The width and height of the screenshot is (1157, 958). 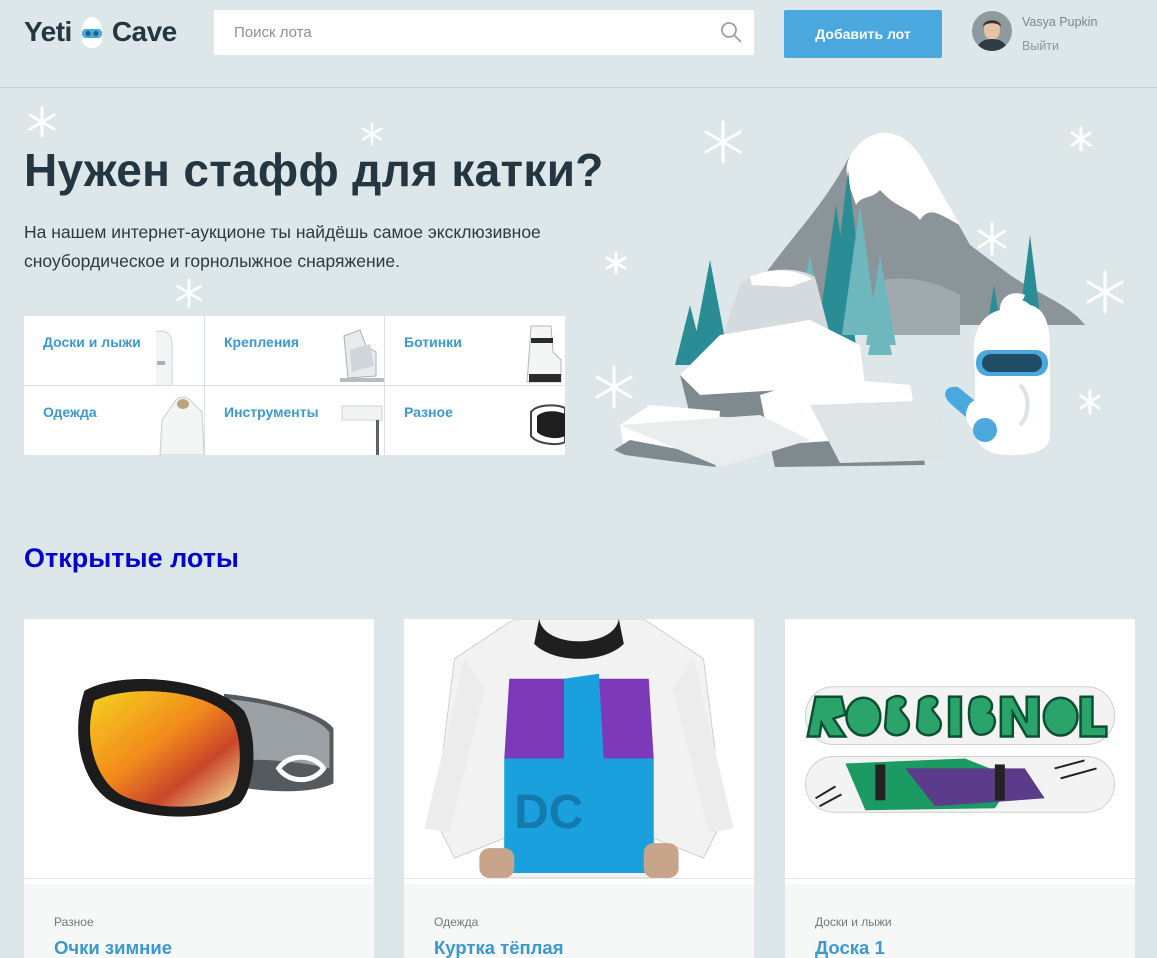 What do you see at coordinates (199, 921) in the screenshot?
I see `lot-info: Разное Очки зимние` at bounding box center [199, 921].